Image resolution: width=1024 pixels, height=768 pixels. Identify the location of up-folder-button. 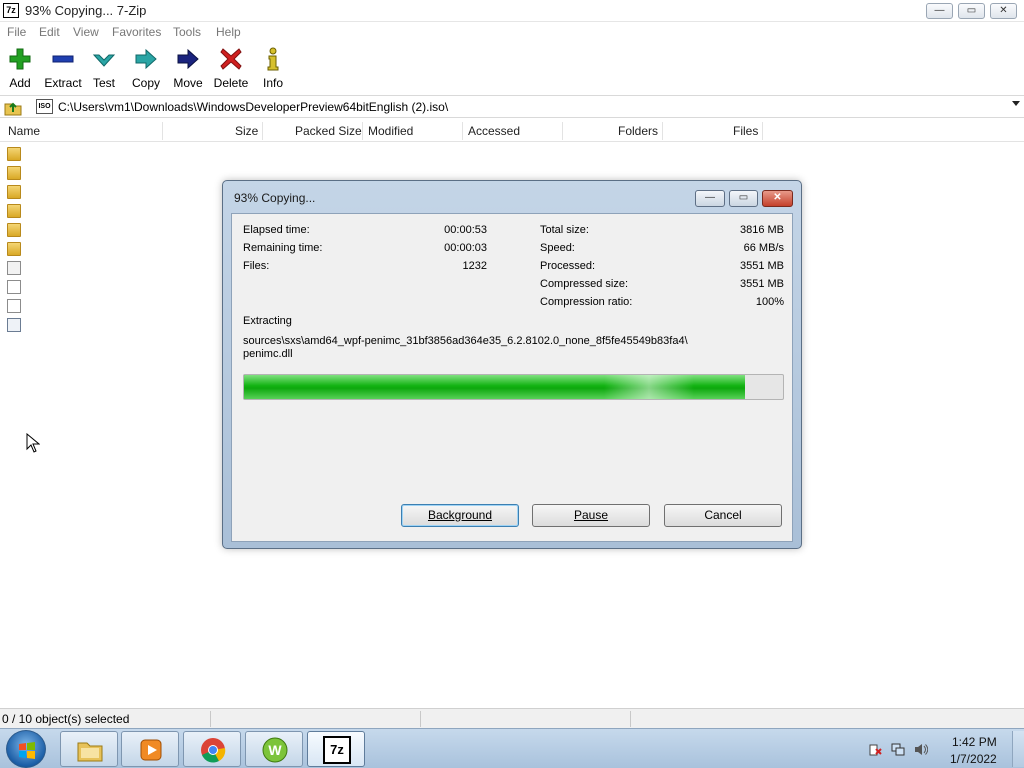
(13, 107).